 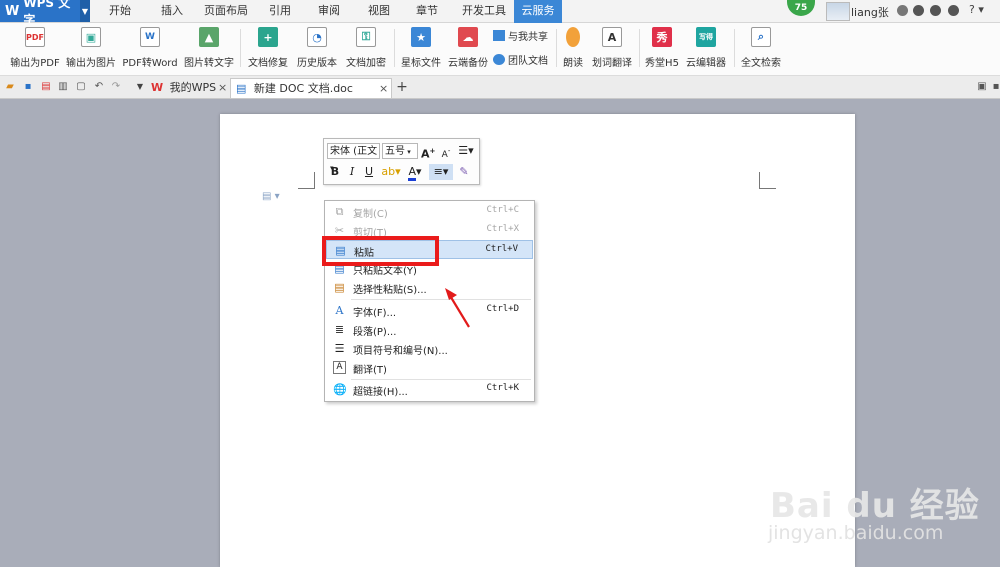 I want to click on doc-repair-button: + 文档修复, so click(x=268, y=49).